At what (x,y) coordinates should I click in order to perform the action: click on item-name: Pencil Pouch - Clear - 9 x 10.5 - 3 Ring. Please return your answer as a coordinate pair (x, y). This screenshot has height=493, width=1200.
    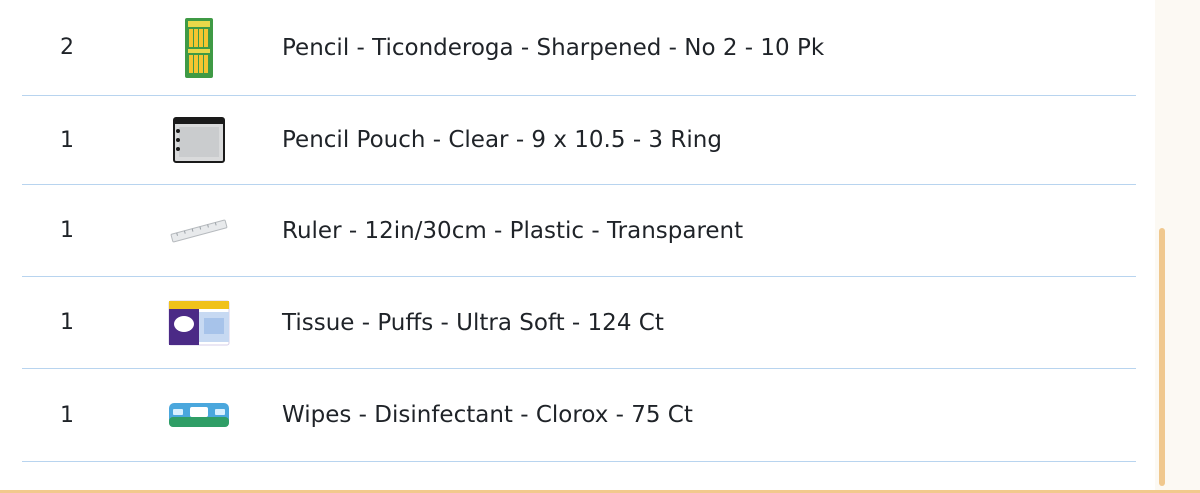
    Looking at the image, I should click on (502, 140).